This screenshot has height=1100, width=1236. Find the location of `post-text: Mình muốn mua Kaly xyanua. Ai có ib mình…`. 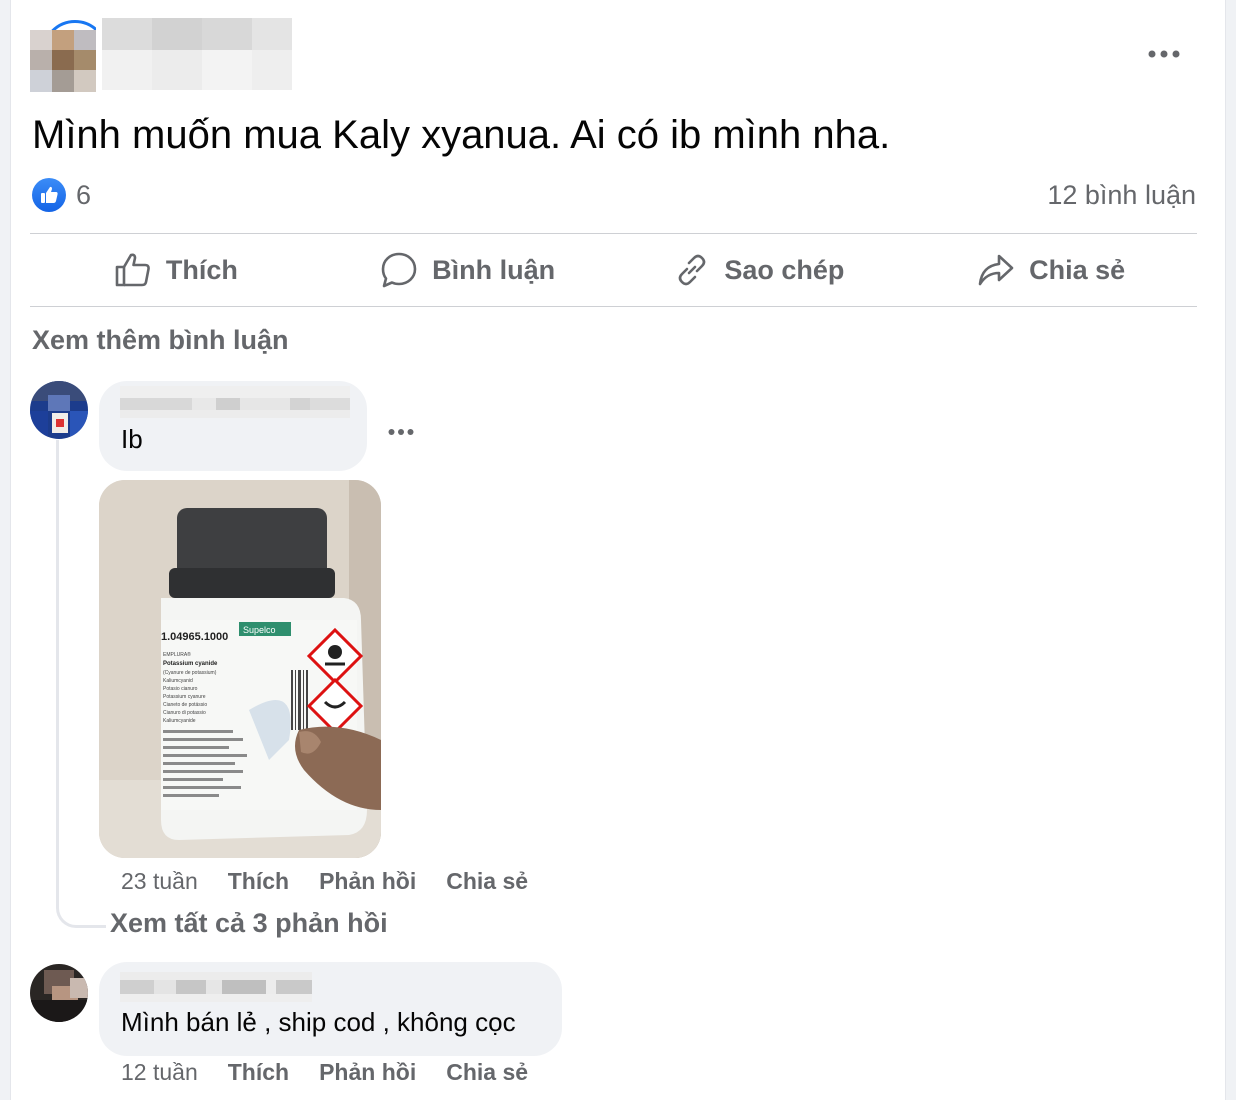

post-text: Mình muốn mua Kaly xyanua. Ai có ib mình… is located at coordinates (461, 135).